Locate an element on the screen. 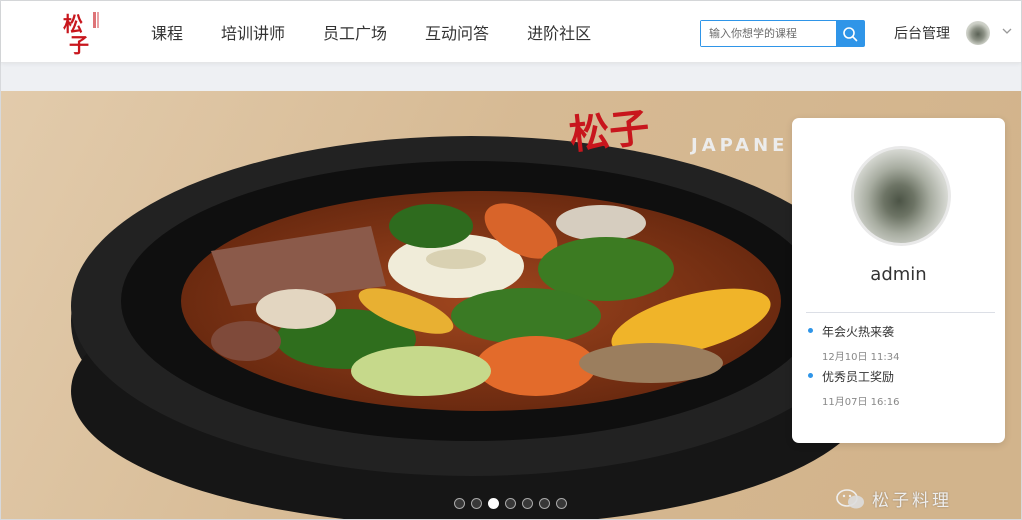 This screenshot has height=520, width=1022. user-avatar is located at coordinates (978, 33).